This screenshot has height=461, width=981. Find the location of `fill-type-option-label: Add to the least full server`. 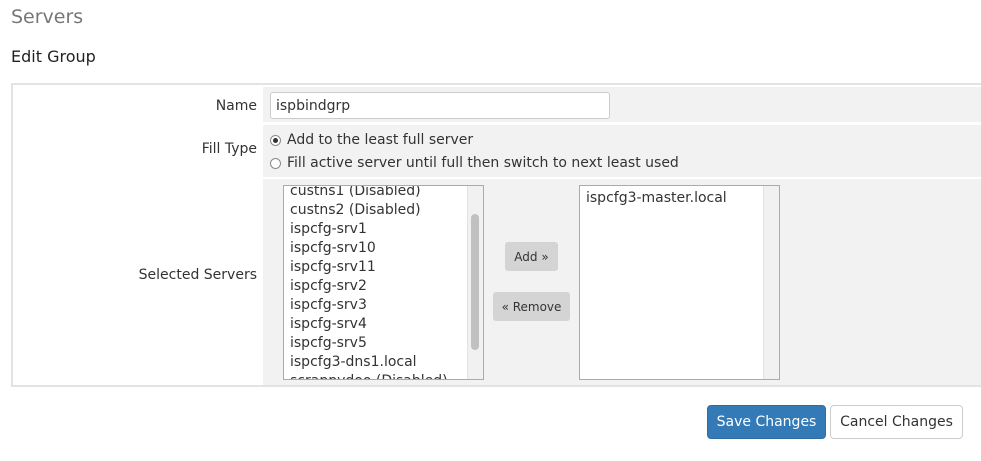

fill-type-option-label: Add to the least full server is located at coordinates (380, 140).